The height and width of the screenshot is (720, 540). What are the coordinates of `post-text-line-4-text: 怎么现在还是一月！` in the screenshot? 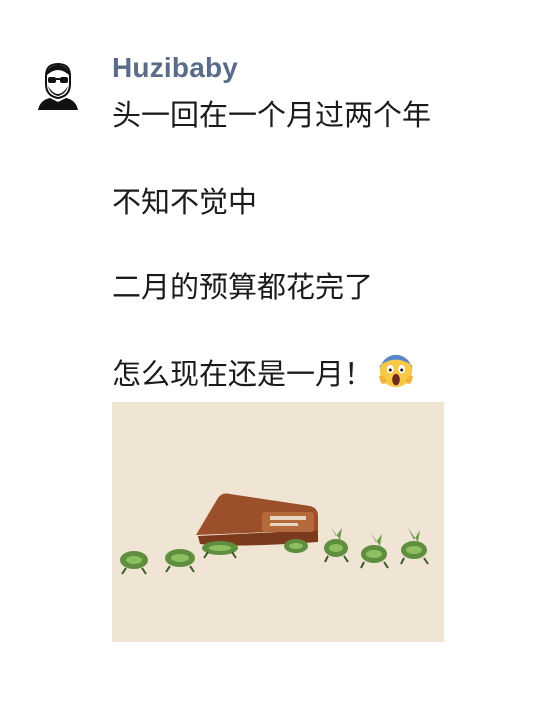 It's located at (243, 374).